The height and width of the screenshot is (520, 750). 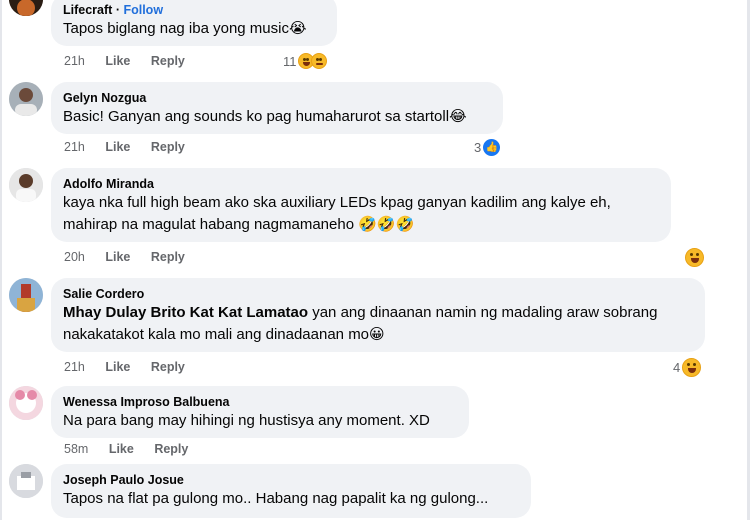 What do you see at coordinates (277, 98) in the screenshot?
I see `comment-author: Gelyn Nozgua` at bounding box center [277, 98].